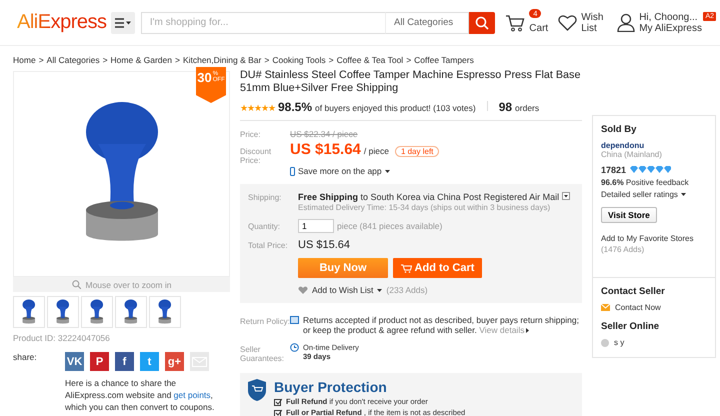  What do you see at coordinates (407, 290) in the screenshot?
I see `wishlist-count: (233 Adds)` at bounding box center [407, 290].